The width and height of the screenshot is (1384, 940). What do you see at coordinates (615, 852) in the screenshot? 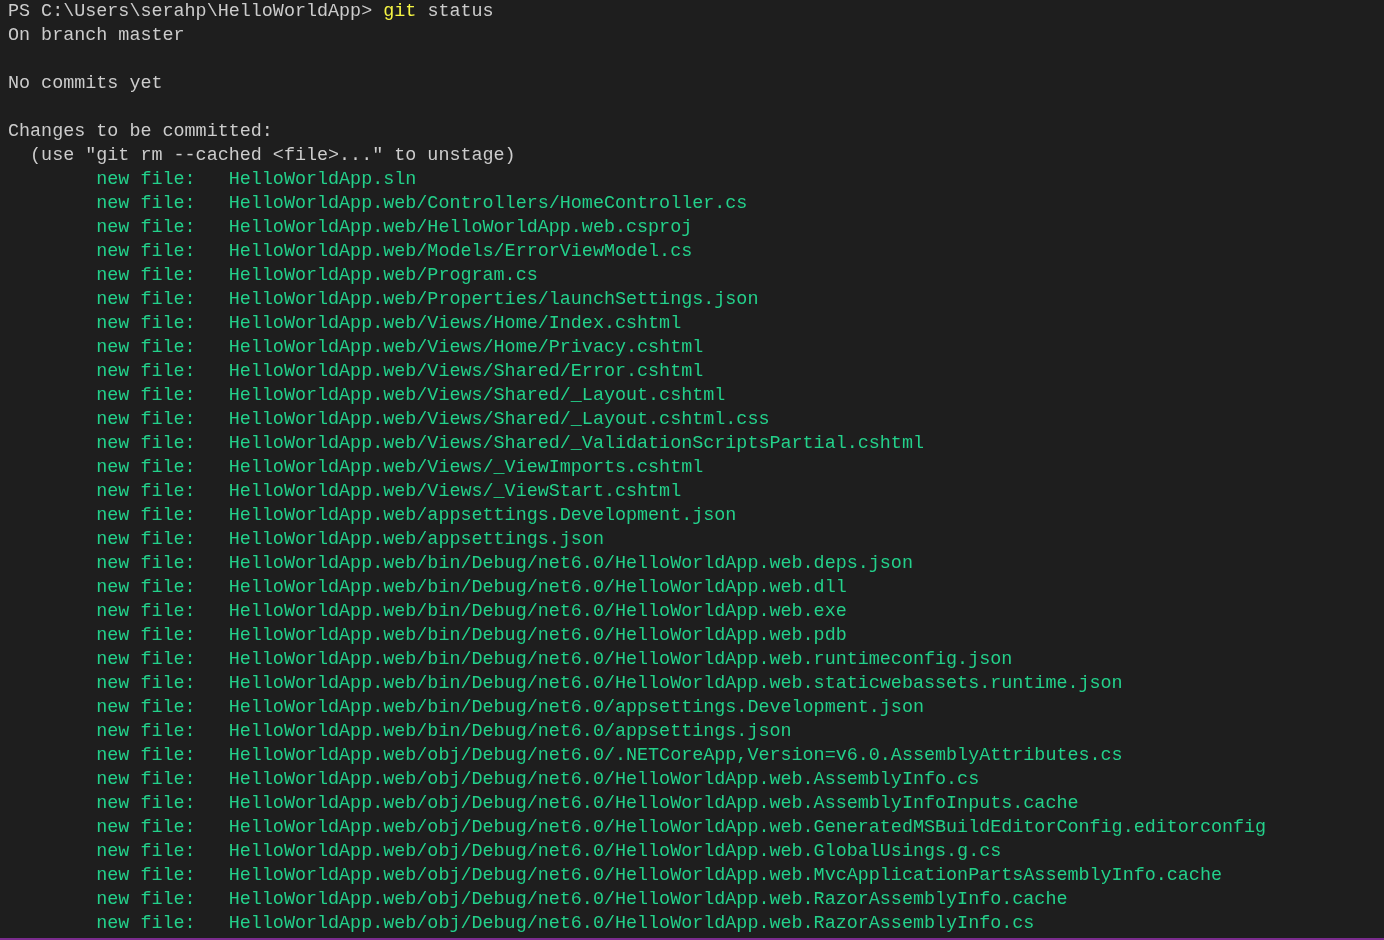
I see `file-path: HelloWorldApp.web/obj/Debug/net6.0/HelloWorldApp.web.GlobalUsings.g.cs` at bounding box center [615, 852].